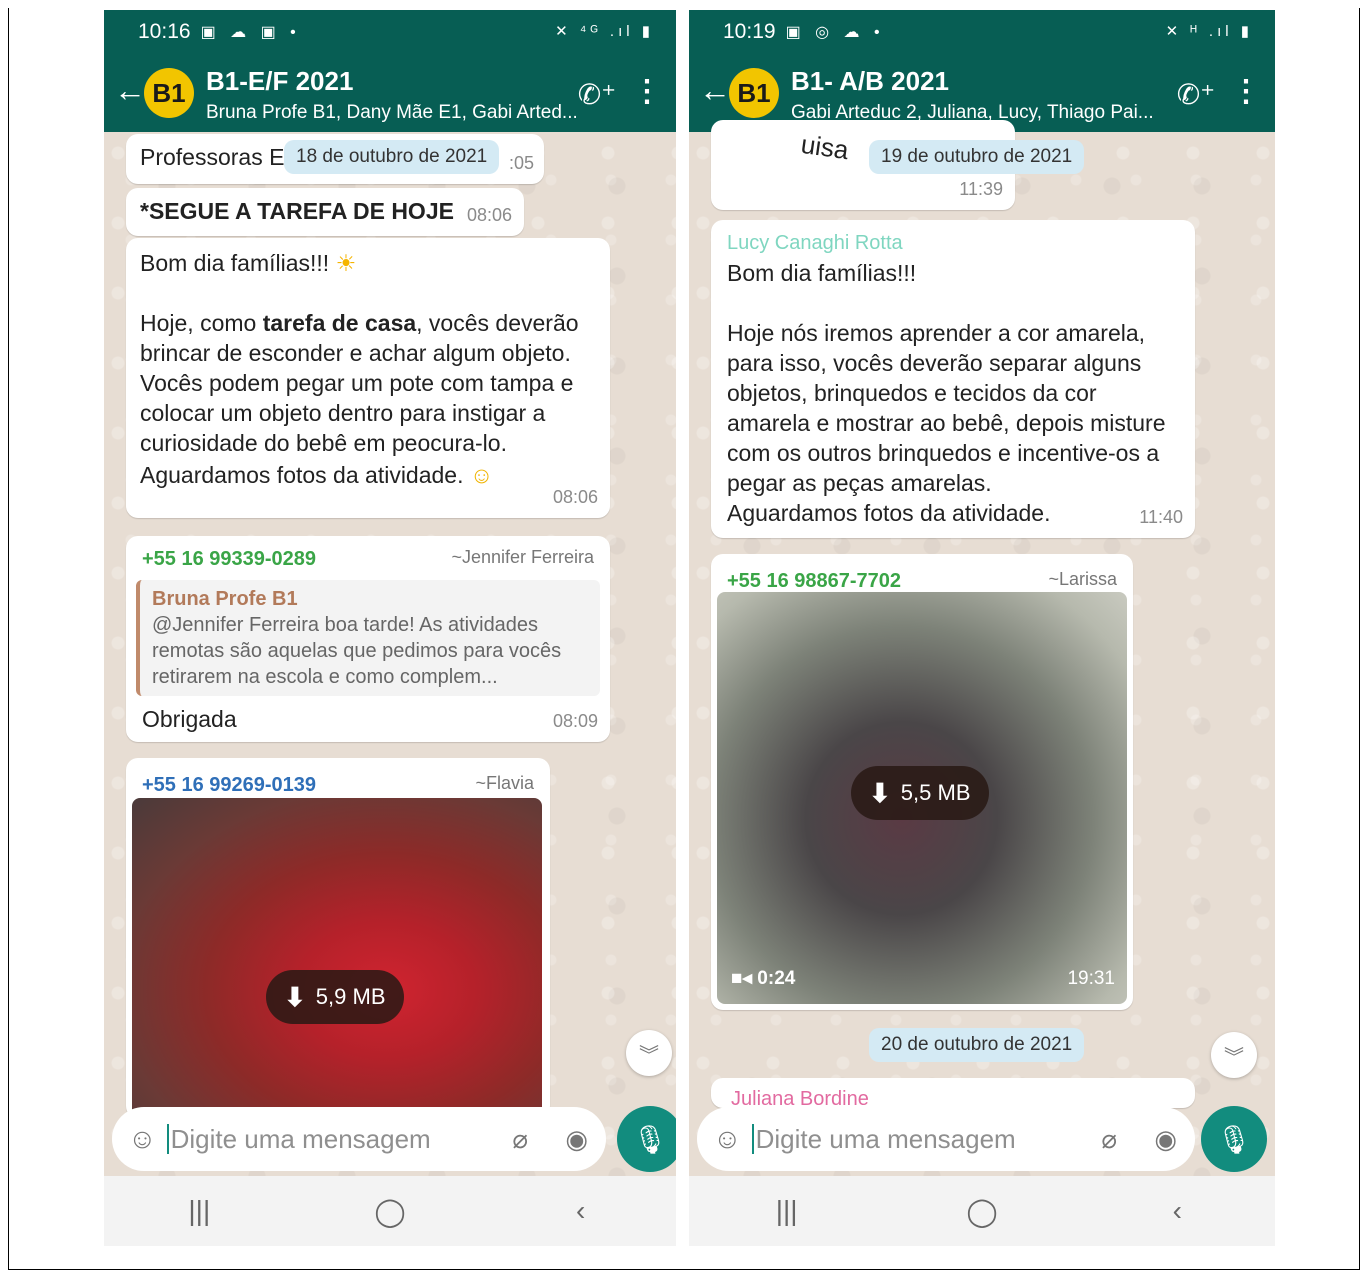 The width and height of the screenshot is (1364, 1272). Describe the element at coordinates (481, 475) in the screenshot. I see `smirk-emoji-icon: ☺` at that location.